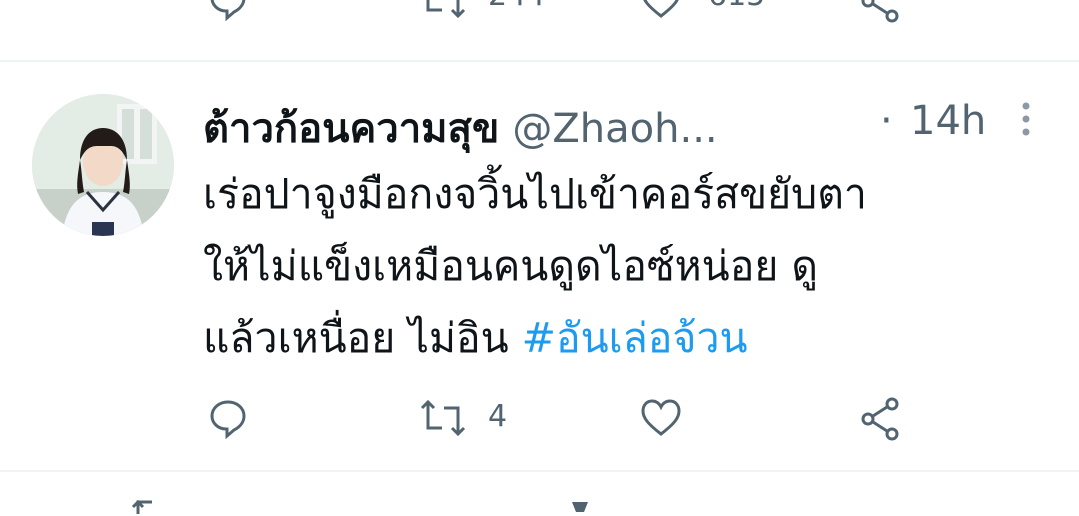 The height and width of the screenshot is (516, 1079). What do you see at coordinates (539, 421) in the screenshot?
I see `tweet-actions: 4` at bounding box center [539, 421].